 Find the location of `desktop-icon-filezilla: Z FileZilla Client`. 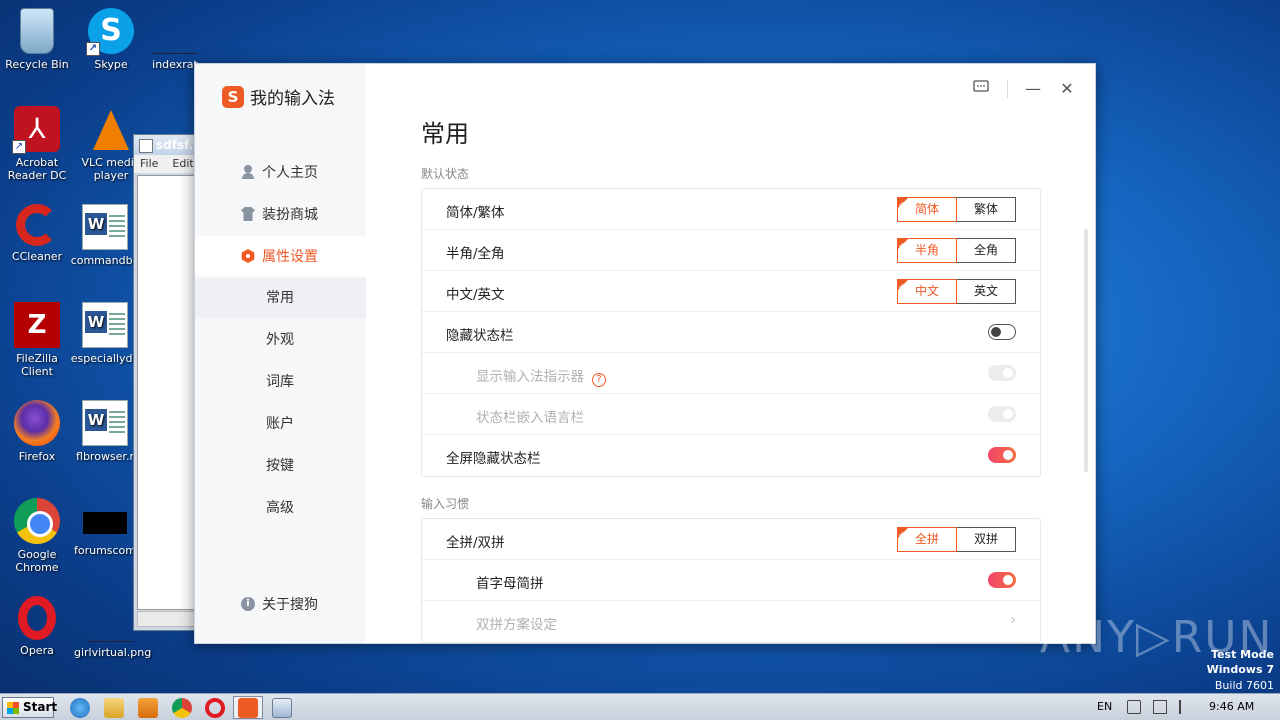

desktop-icon-filezilla: Z FileZilla Client is located at coordinates (37, 340).